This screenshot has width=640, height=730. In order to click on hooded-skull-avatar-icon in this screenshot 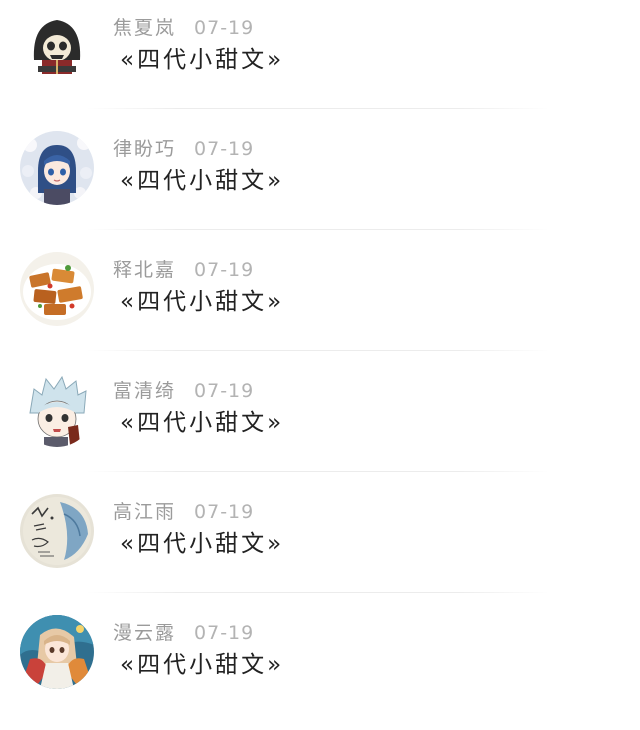, I will do `click(57, 47)`.